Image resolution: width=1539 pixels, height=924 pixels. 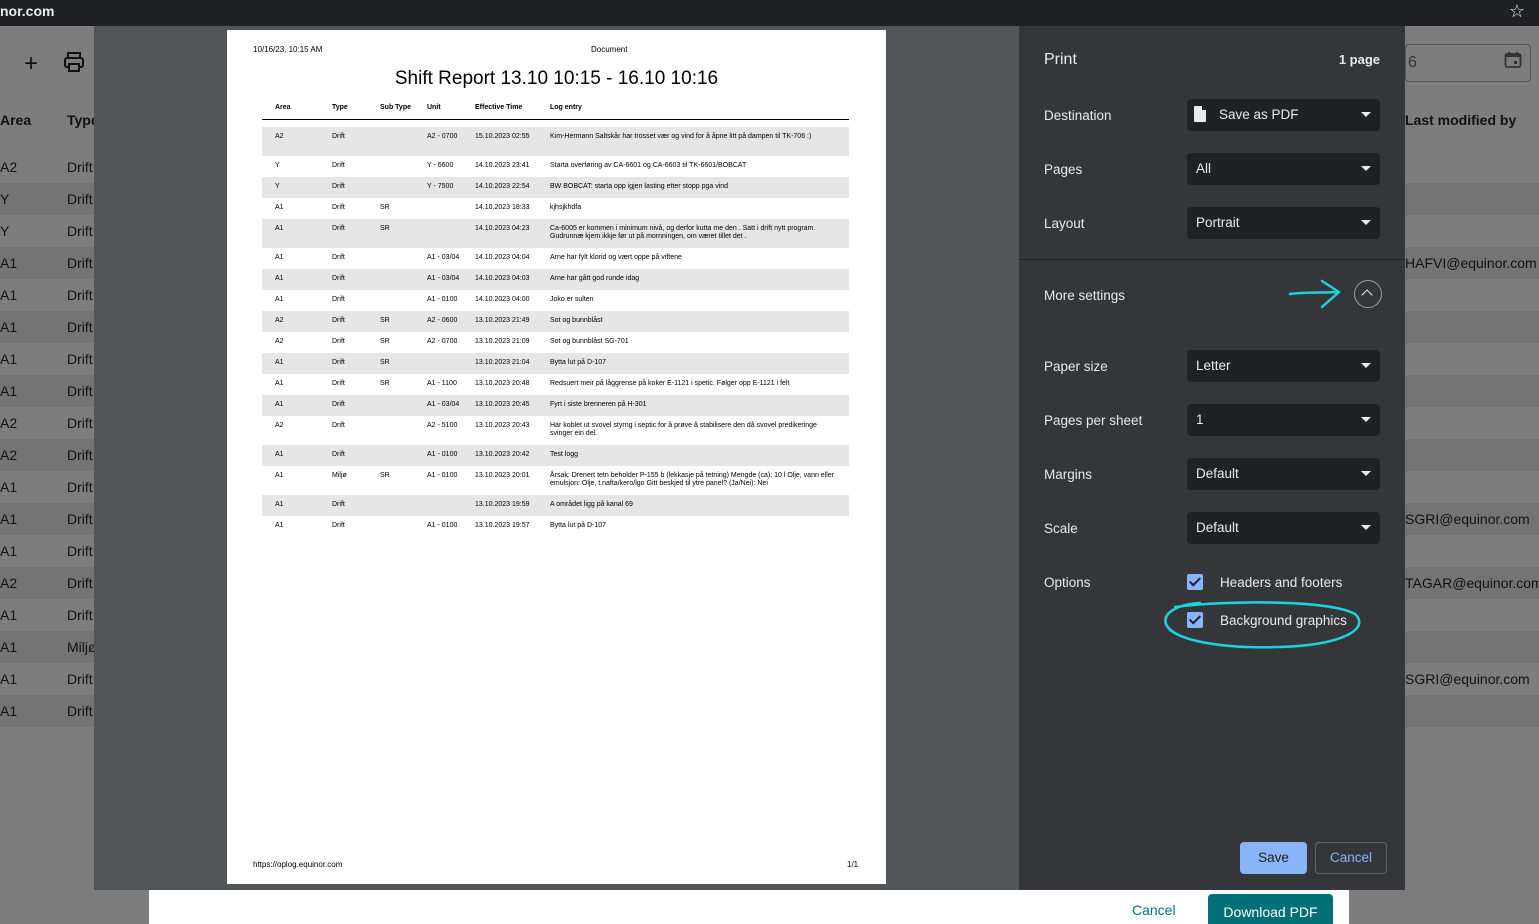 I want to click on report-cell-time: 13.10.2023 21:09, so click(x=502, y=341).